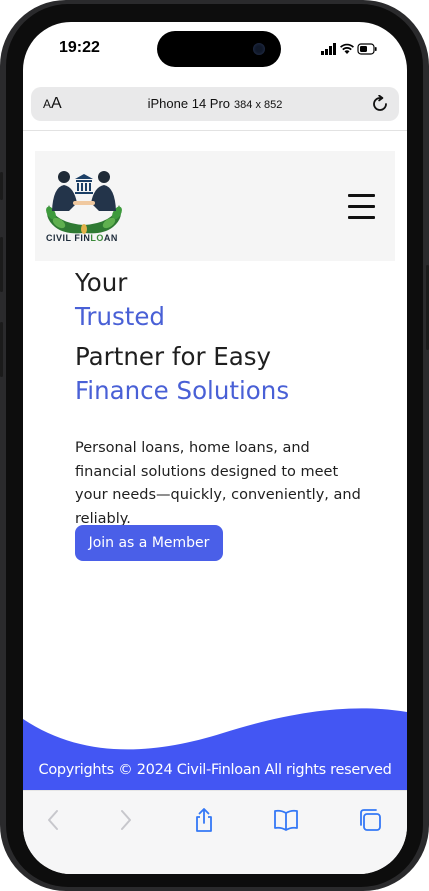  I want to click on device-name-text: iPhone 14 Pro, so click(189, 103).